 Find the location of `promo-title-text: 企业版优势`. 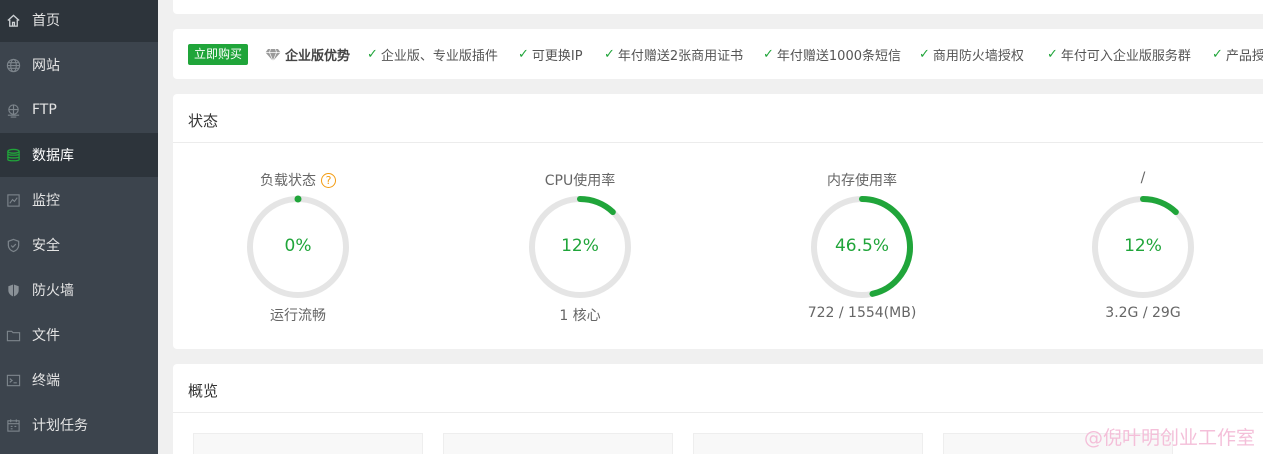

promo-title-text: 企业版优势 is located at coordinates (318, 56).